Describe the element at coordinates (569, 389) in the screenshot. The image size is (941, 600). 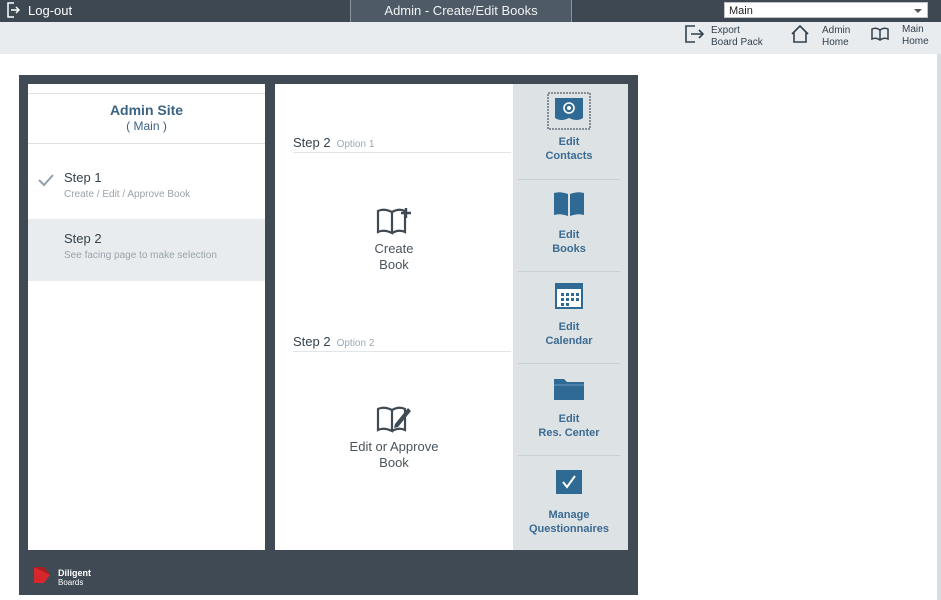
I see `folder-icon` at that location.